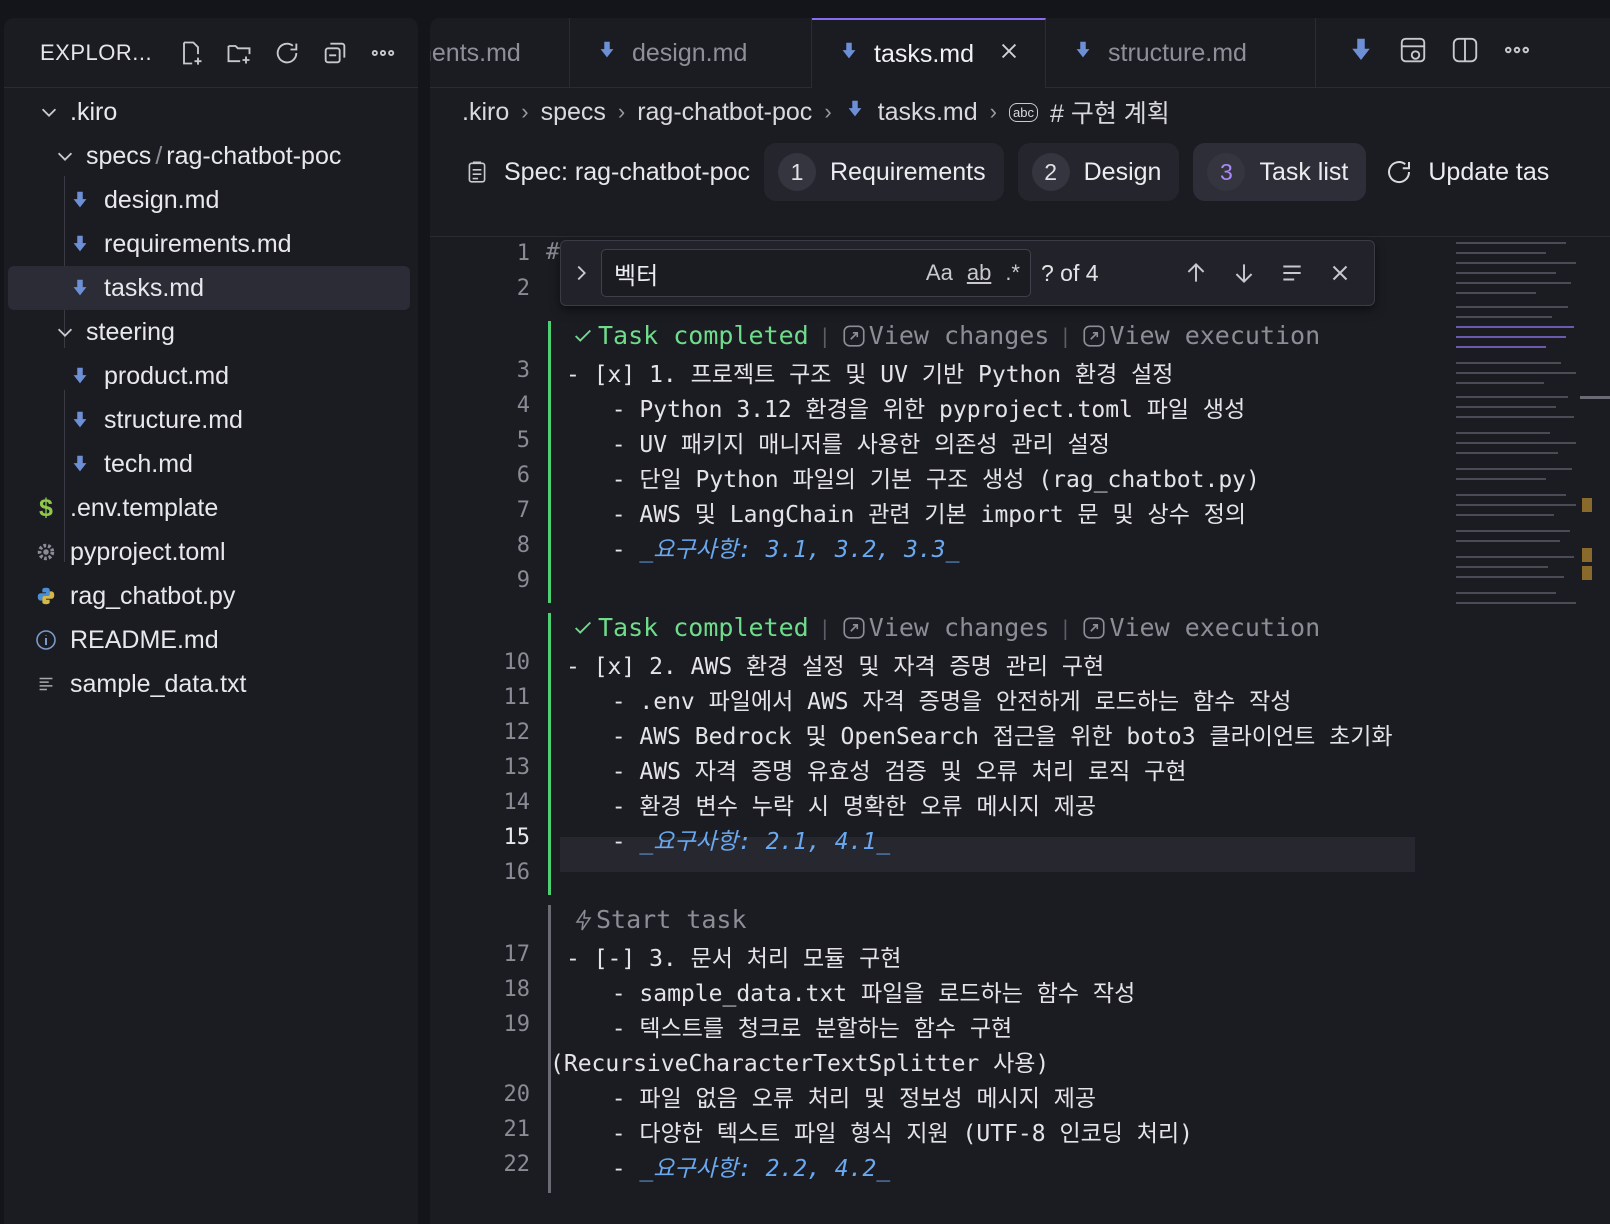 This screenshot has width=1610, height=1224. I want to click on arrow-down-icon, so click(1244, 273).